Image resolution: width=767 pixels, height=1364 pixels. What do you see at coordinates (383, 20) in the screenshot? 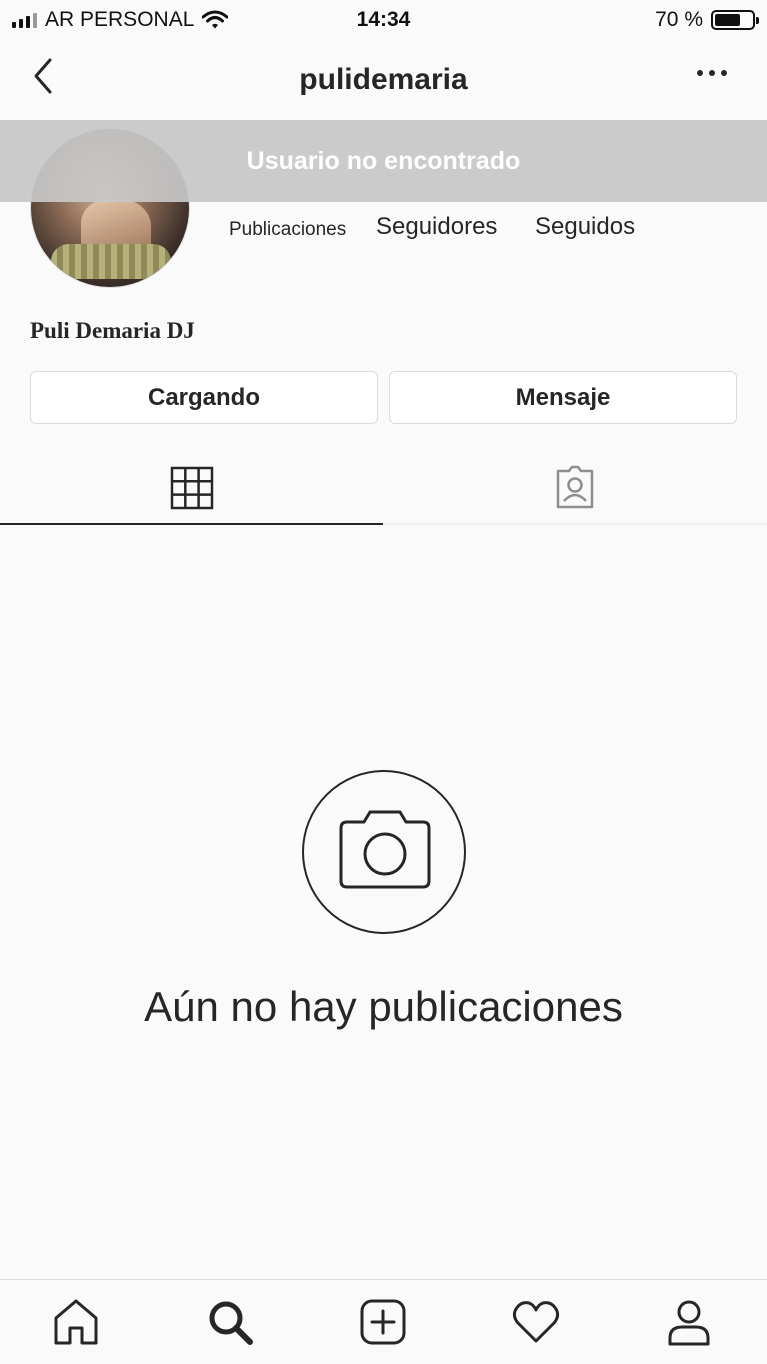
I see `status-bar: AR PERSONAL 14:34 70 %` at bounding box center [383, 20].